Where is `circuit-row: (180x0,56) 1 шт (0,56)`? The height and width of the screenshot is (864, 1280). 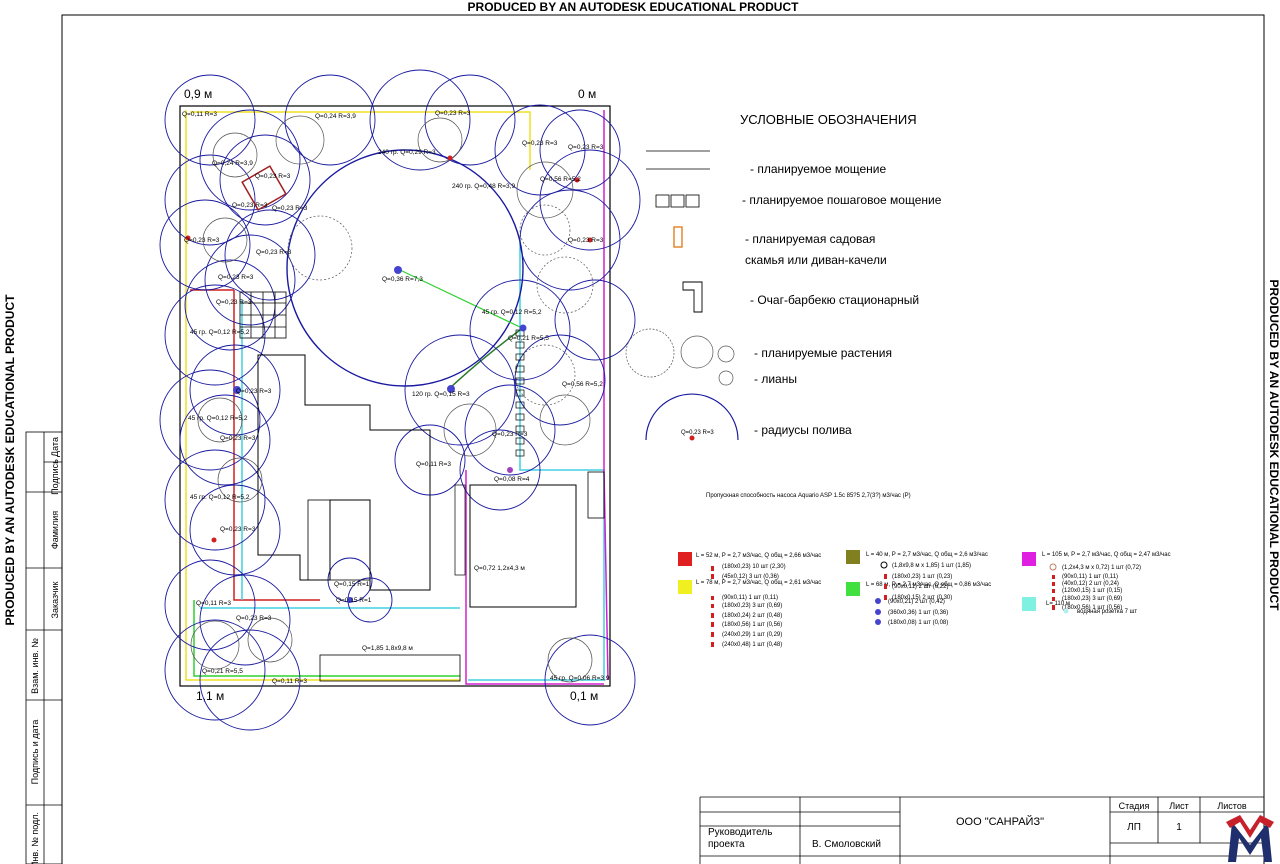
circuit-row: (180x0,56) 1 шт (0,56) is located at coordinates (752, 625).